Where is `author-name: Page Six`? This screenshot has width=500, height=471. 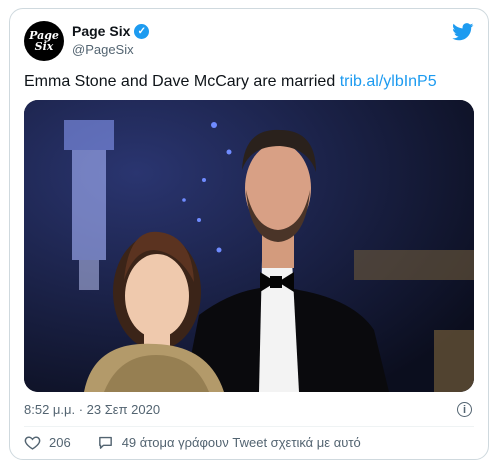
author-name: Page Six is located at coordinates (101, 31).